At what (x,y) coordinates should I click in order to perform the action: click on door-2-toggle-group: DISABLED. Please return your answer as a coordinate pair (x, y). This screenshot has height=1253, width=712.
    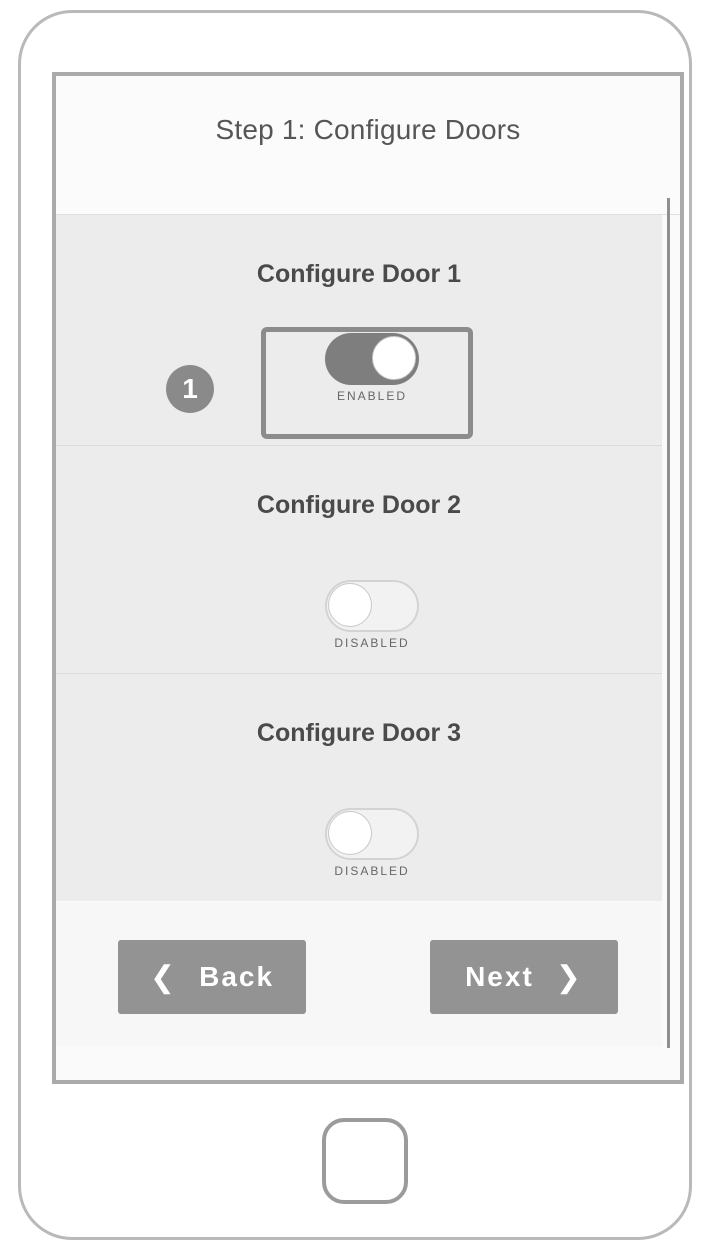
    Looking at the image, I should click on (372, 615).